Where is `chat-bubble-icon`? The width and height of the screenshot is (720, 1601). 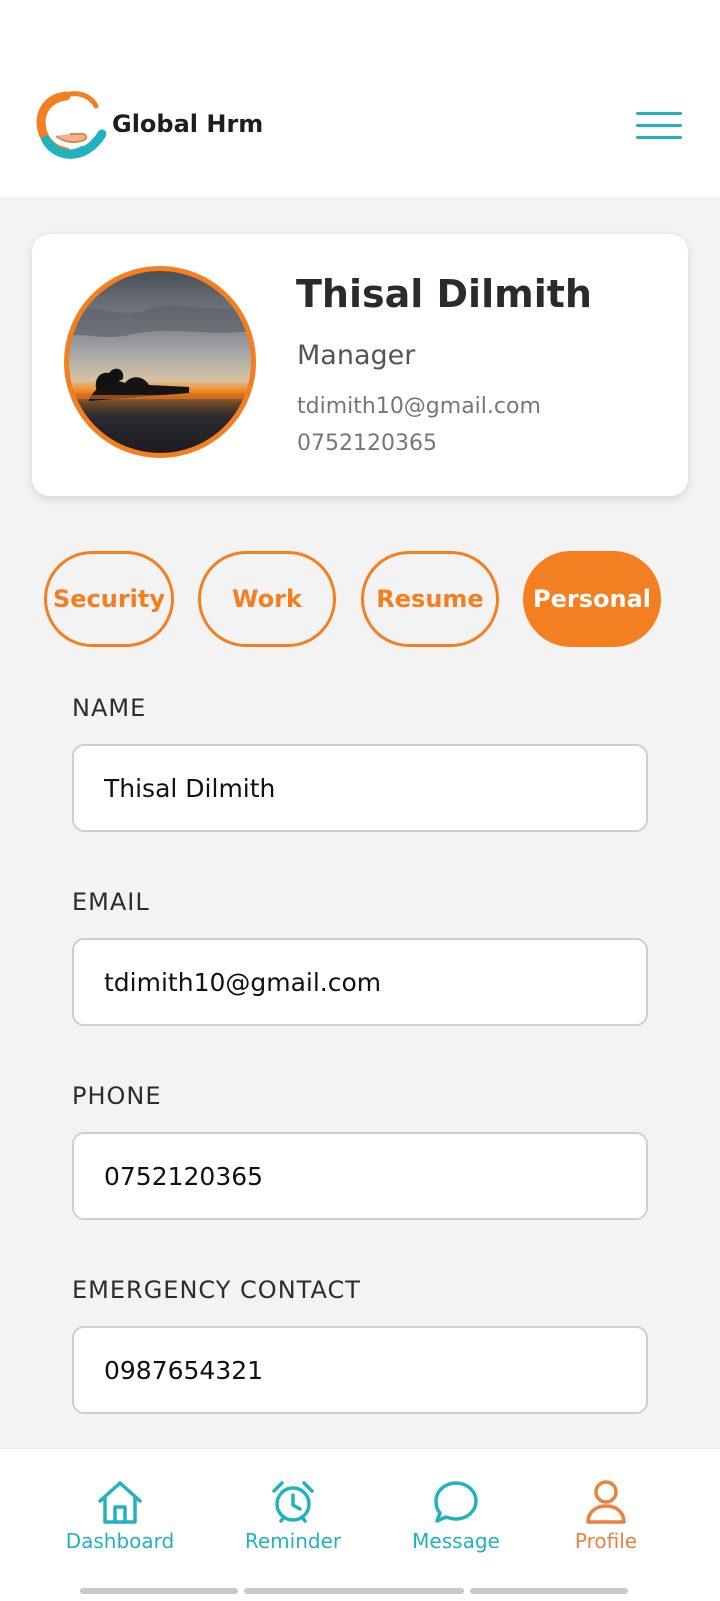
chat-bubble-icon is located at coordinates (456, 1502).